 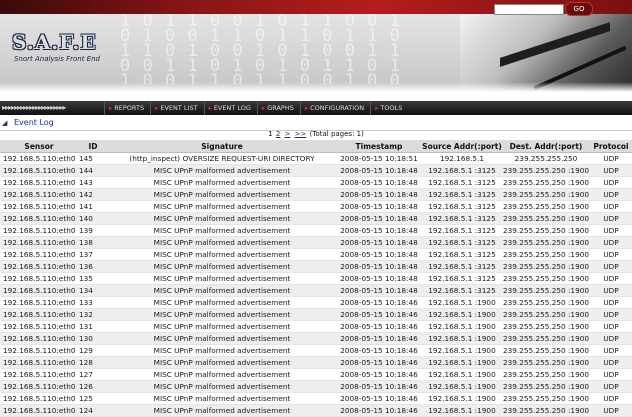 What do you see at coordinates (93, 278) in the screenshot?
I see `id-cell: 135` at bounding box center [93, 278].